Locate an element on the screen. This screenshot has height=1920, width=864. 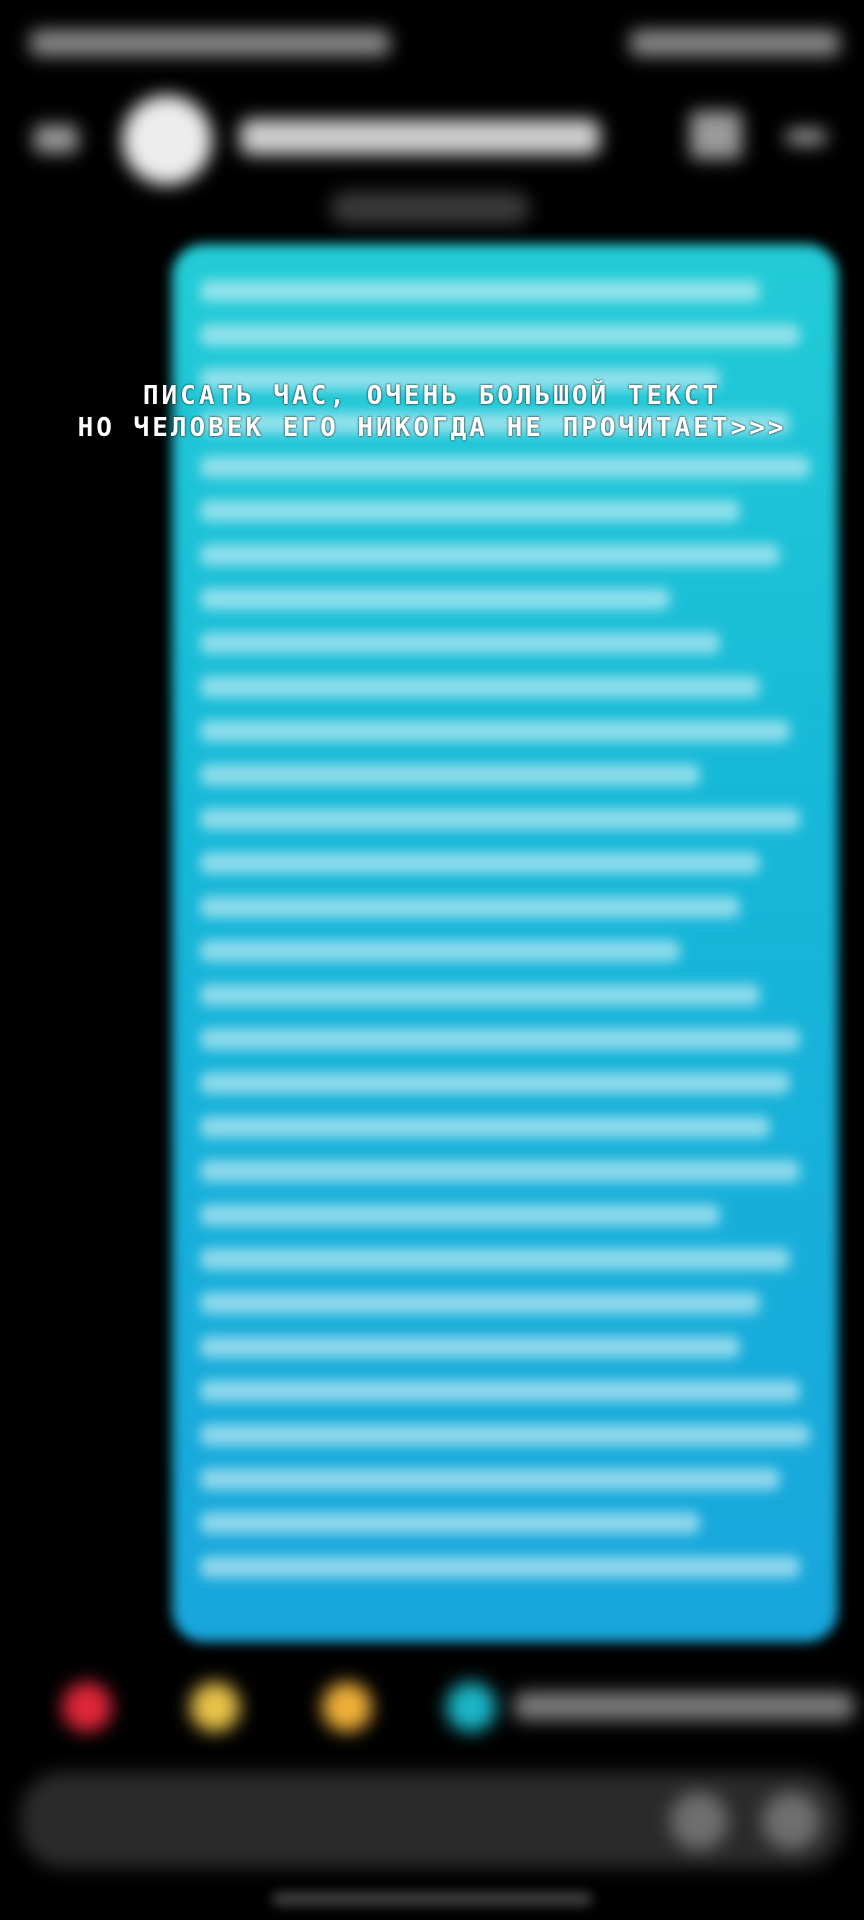
status-time-and-notifications is located at coordinates (210, 43).